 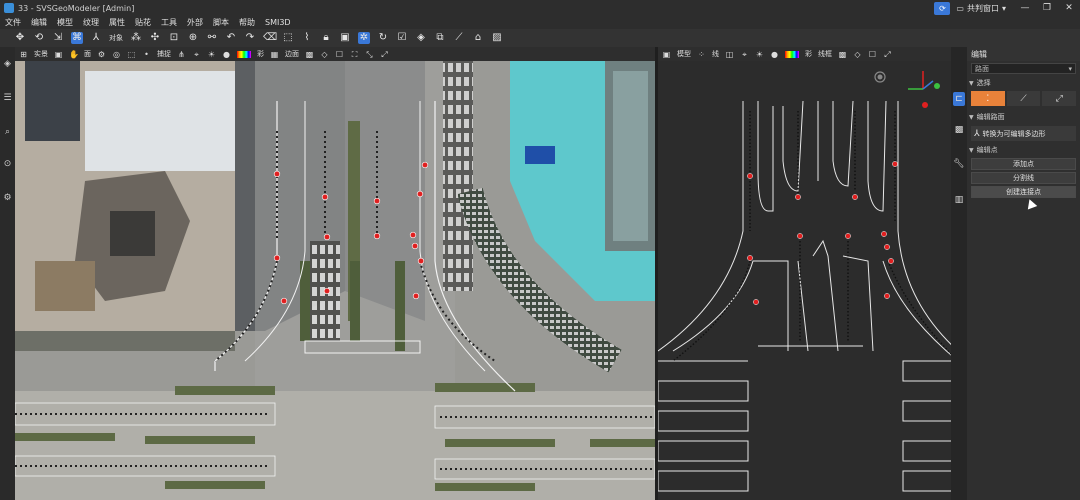 I want to click on menu-edit: 编辑, so click(x=39, y=22).